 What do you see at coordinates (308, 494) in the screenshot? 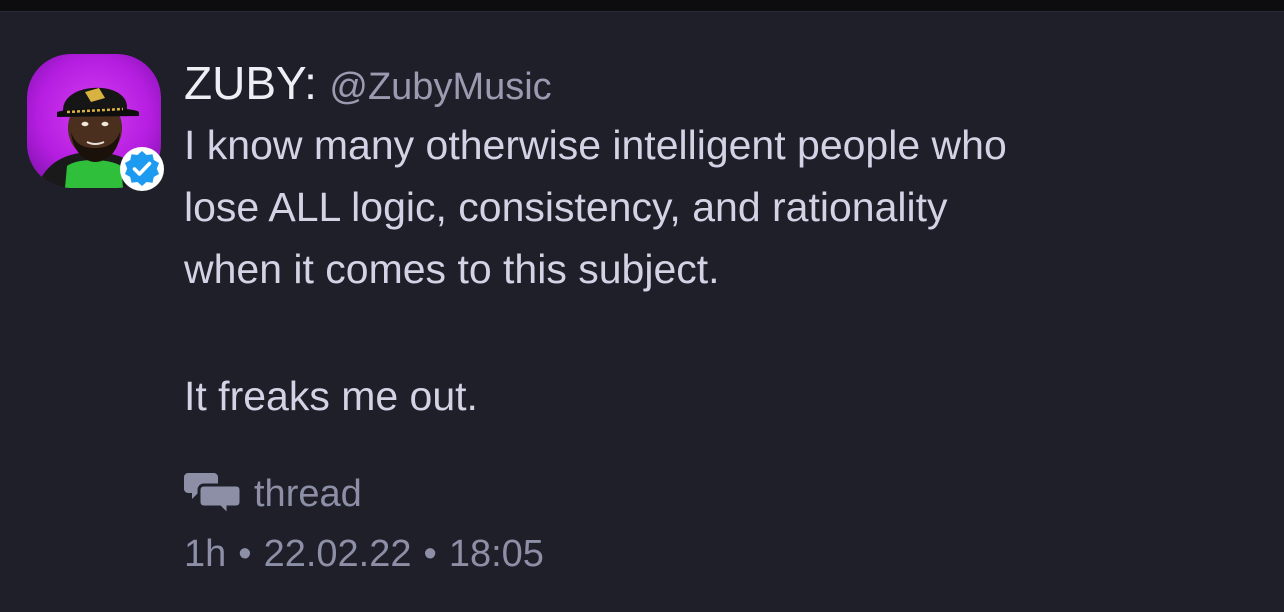
I see `thread-label: thread` at bounding box center [308, 494].